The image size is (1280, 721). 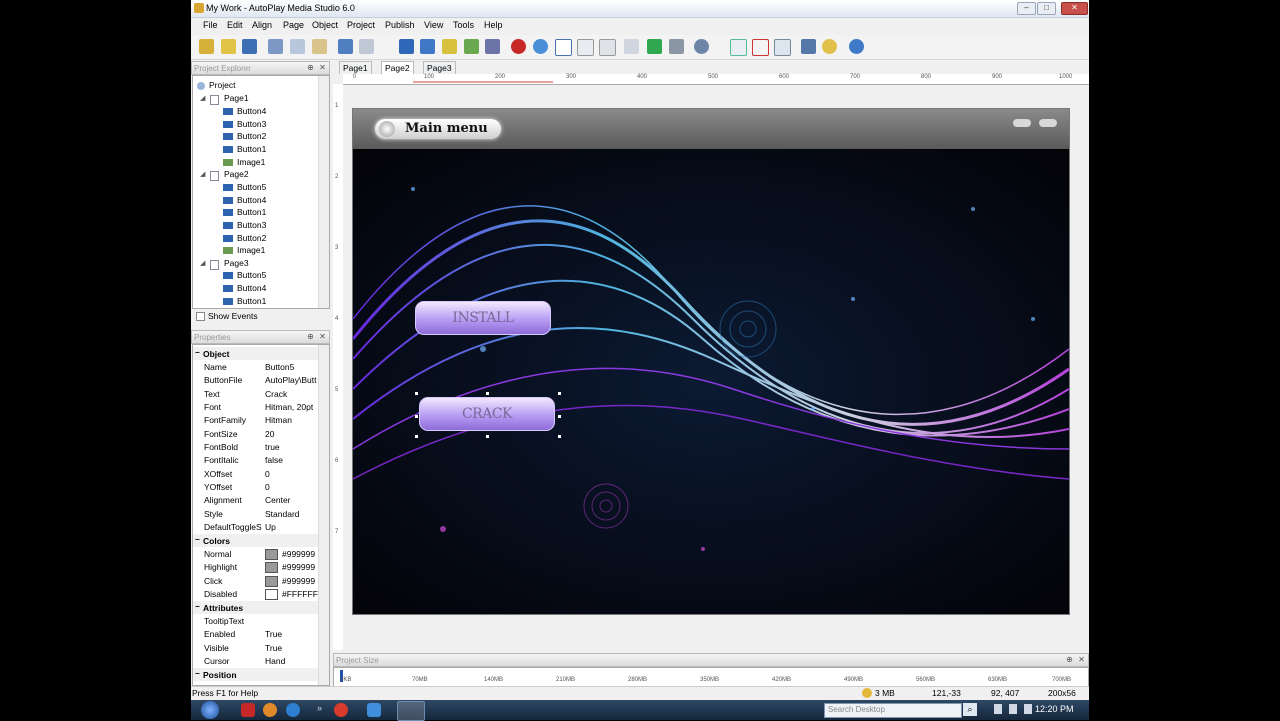 What do you see at coordinates (244, 239) in the screenshot?
I see `tree-item-button: Button2` at bounding box center [244, 239].